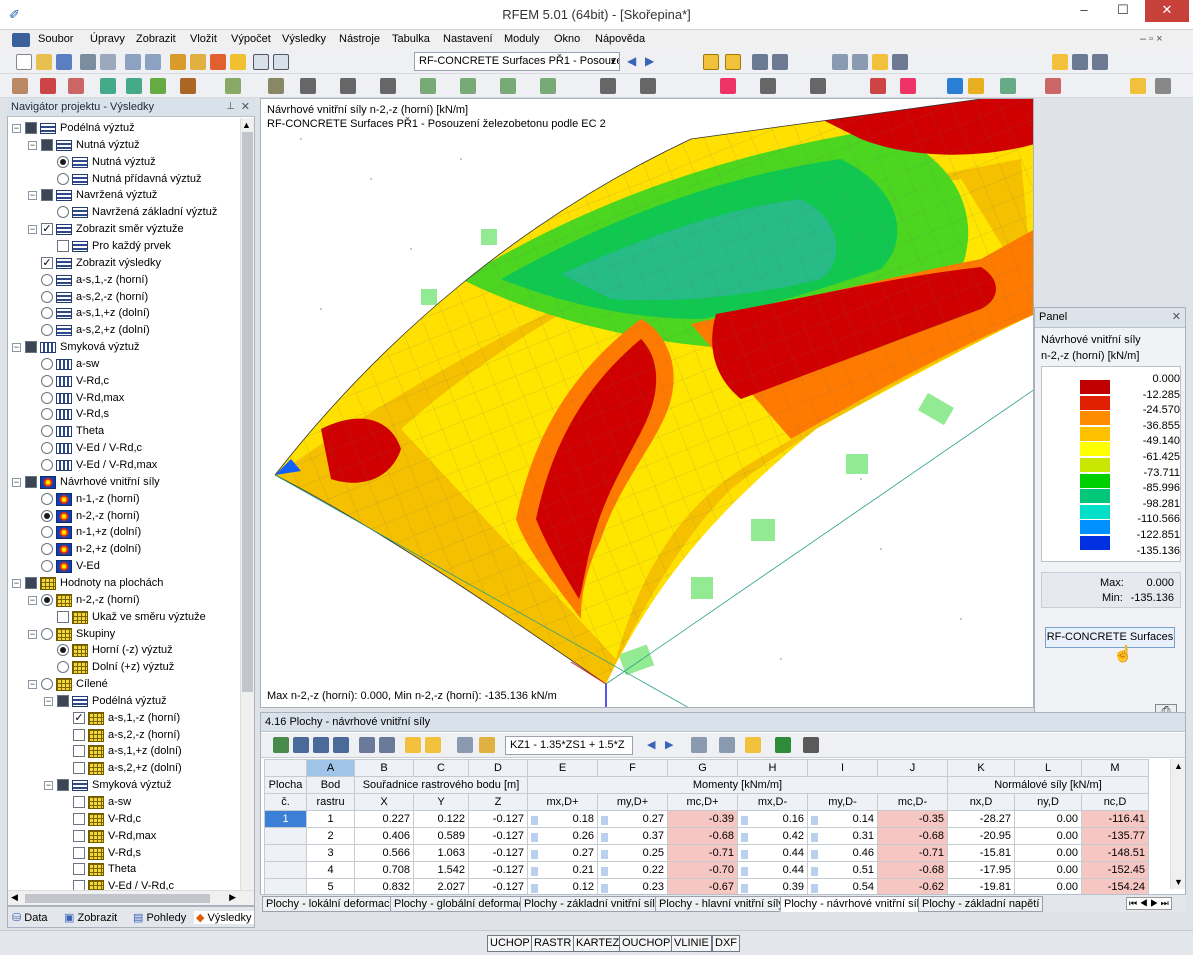 Image resolution: width=1193 pixels, height=955 pixels. What do you see at coordinates (124, 482) in the screenshot?
I see `tree-item: − Návrhové vnitřní síly` at bounding box center [124, 482].